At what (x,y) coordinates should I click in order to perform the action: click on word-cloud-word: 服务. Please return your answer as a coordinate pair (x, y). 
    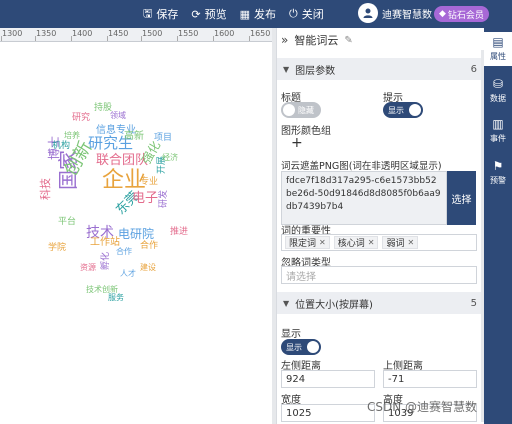
    Looking at the image, I should click on (116, 297).